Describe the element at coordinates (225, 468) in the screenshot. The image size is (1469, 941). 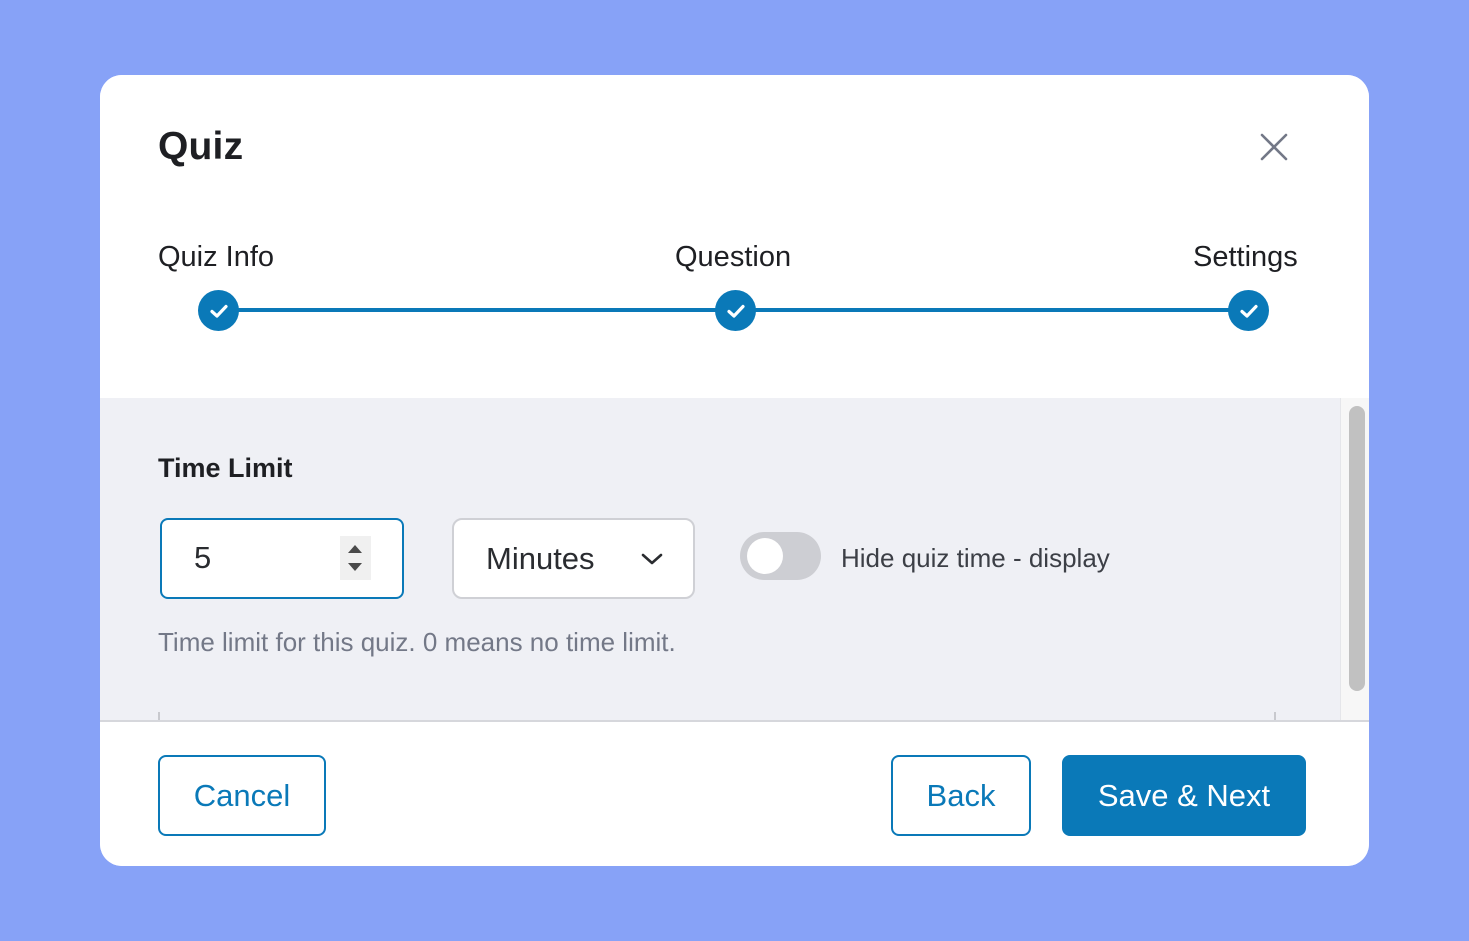
I see `time-limit-heading: Time Limit` at that location.